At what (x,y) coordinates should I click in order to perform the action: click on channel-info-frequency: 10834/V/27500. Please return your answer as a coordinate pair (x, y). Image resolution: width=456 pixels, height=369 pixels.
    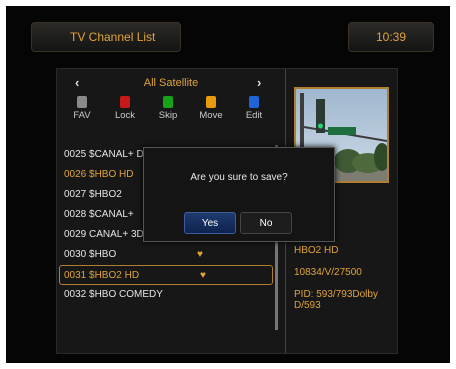
    Looking at the image, I should click on (328, 272).